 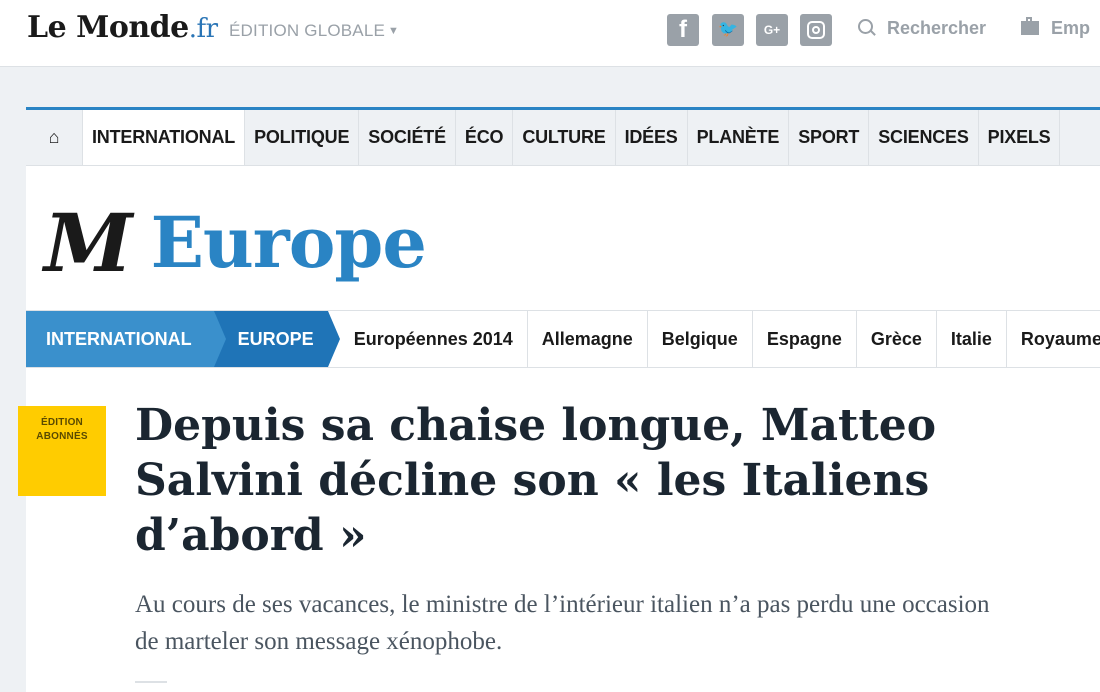 What do you see at coordinates (407, 137) in the screenshot?
I see `nav-item-societe: SOCIÉTÉ` at bounding box center [407, 137].